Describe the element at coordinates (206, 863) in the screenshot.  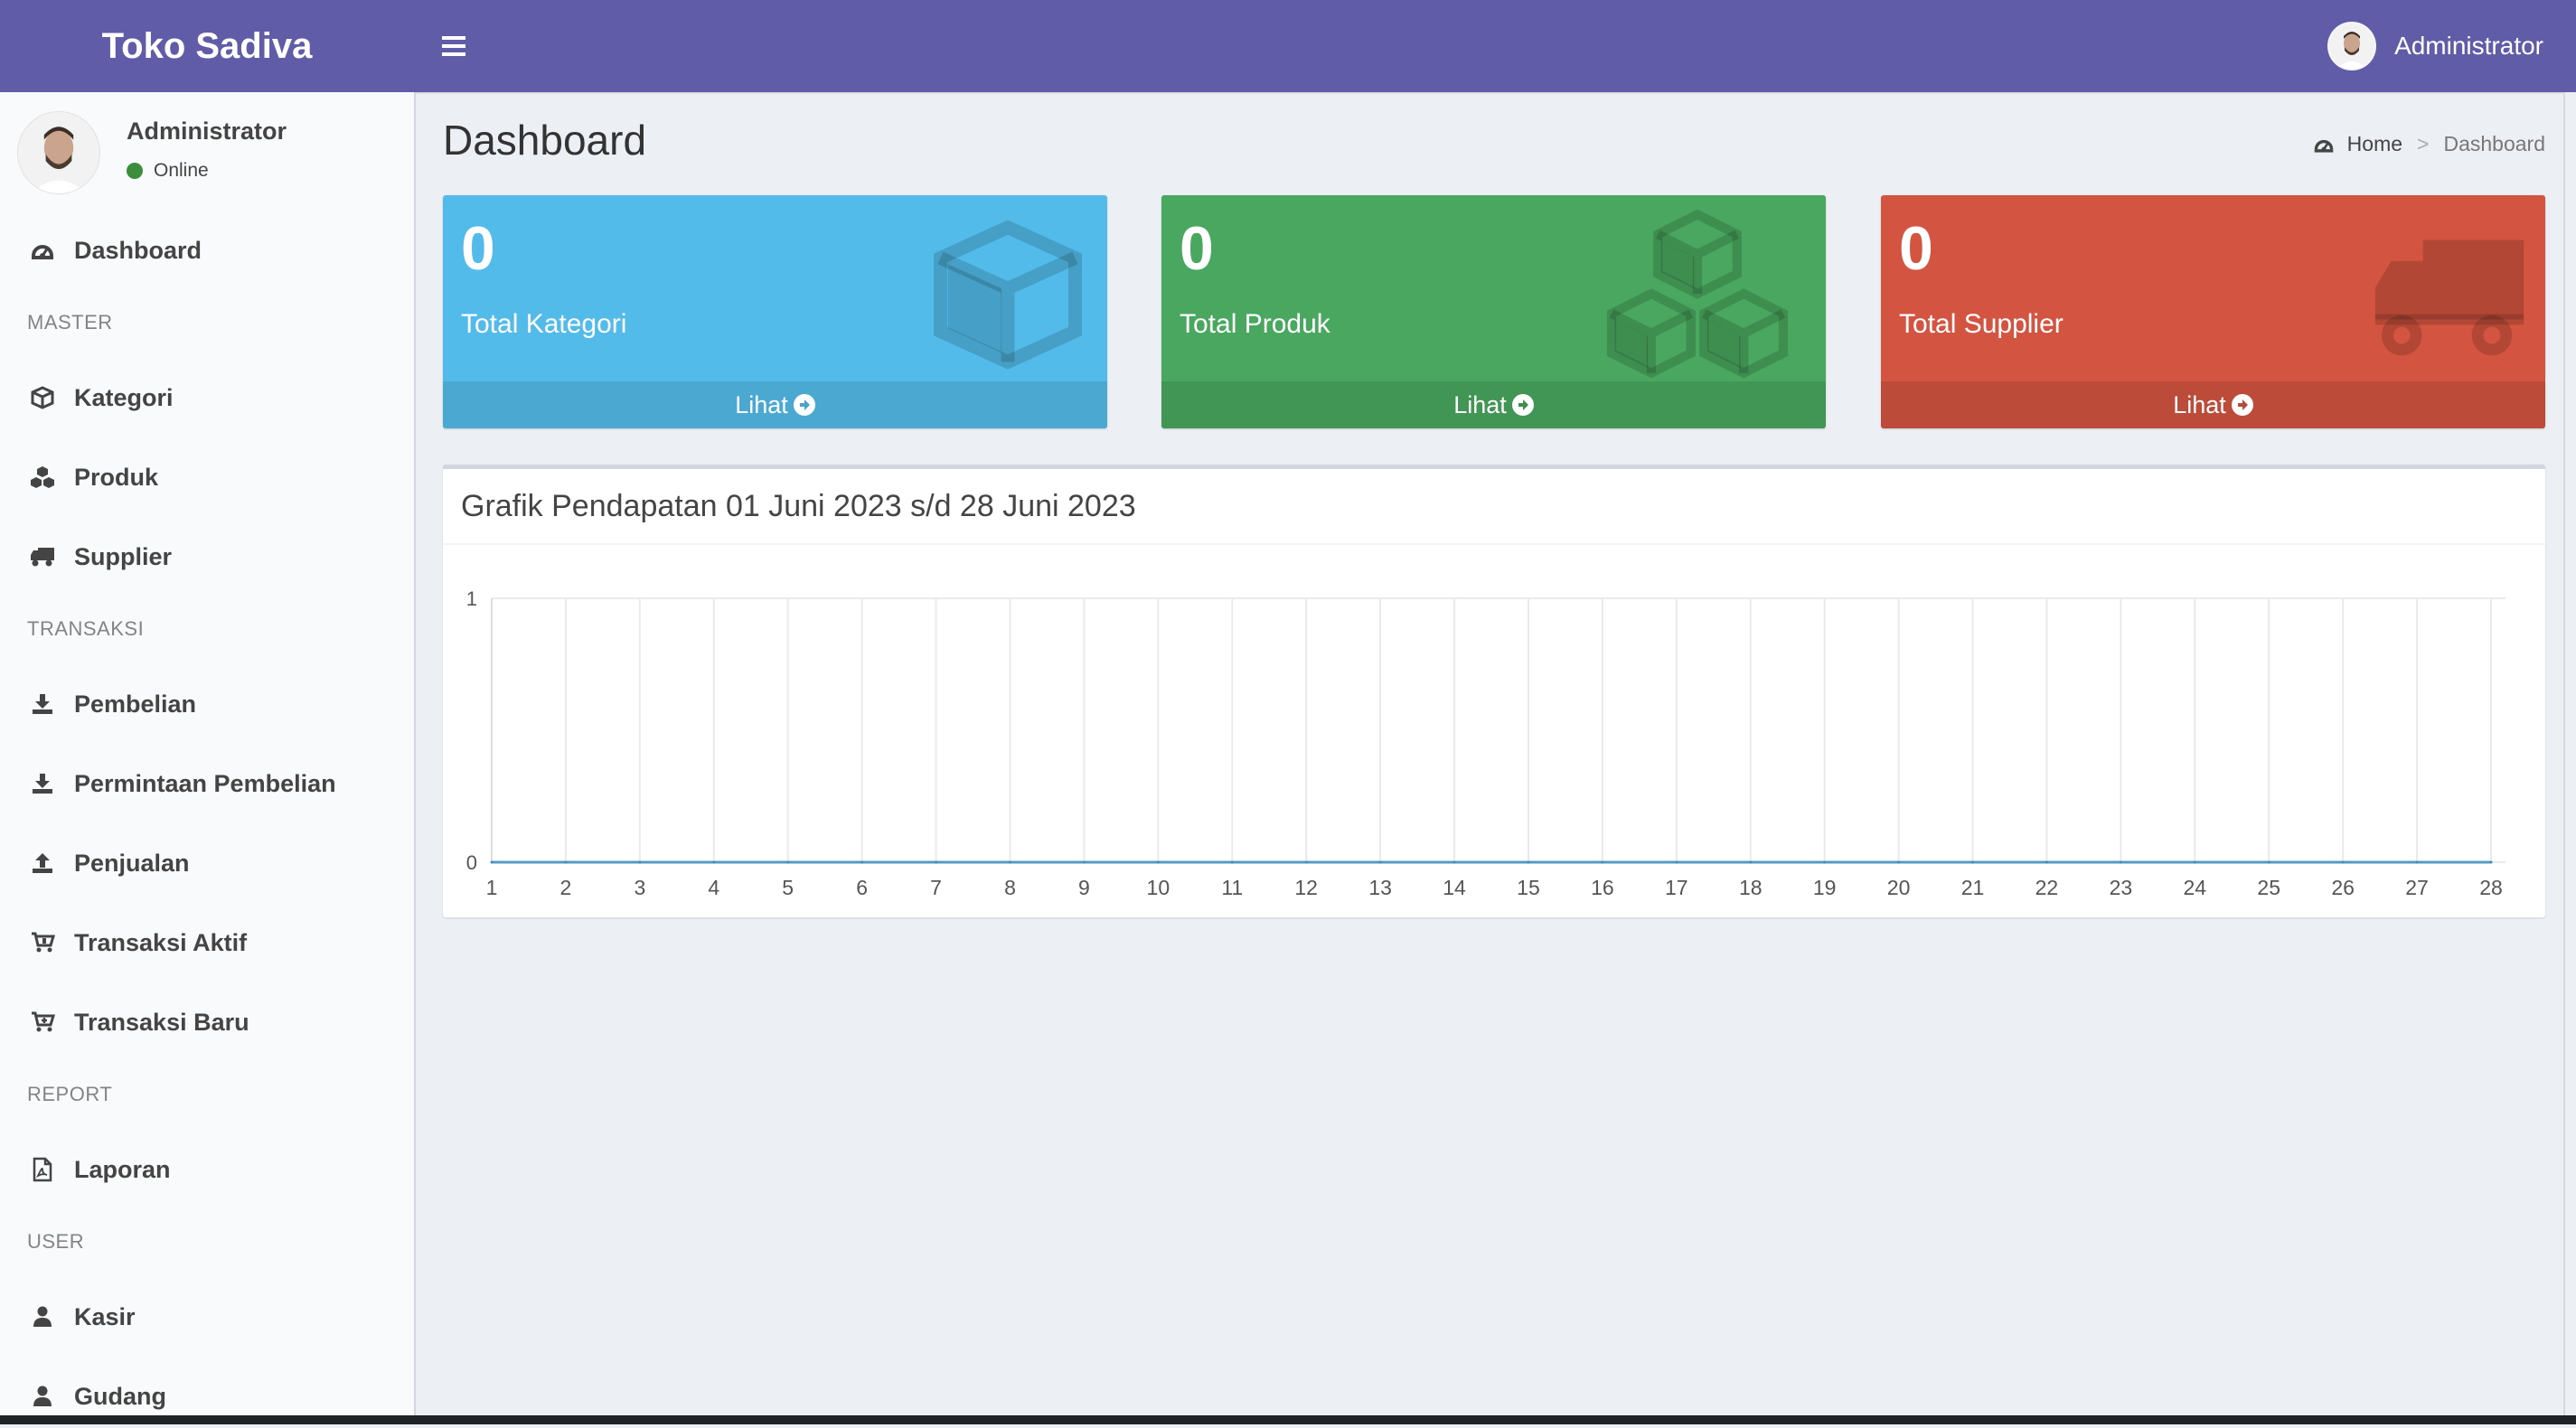
I see `sidebar-item-penjualan: Penjualan` at that location.